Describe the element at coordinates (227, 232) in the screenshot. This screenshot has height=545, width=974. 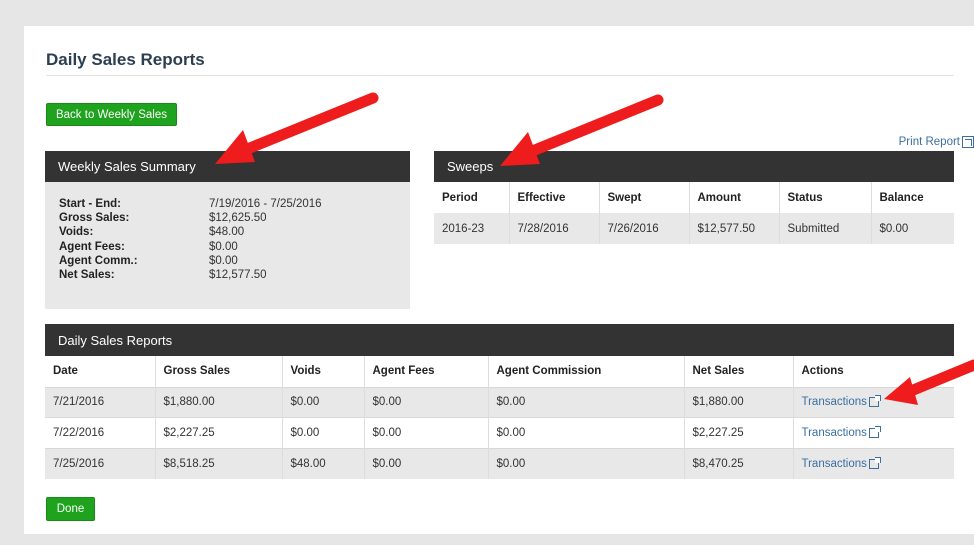
I see `summary-value: $48.00` at that location.